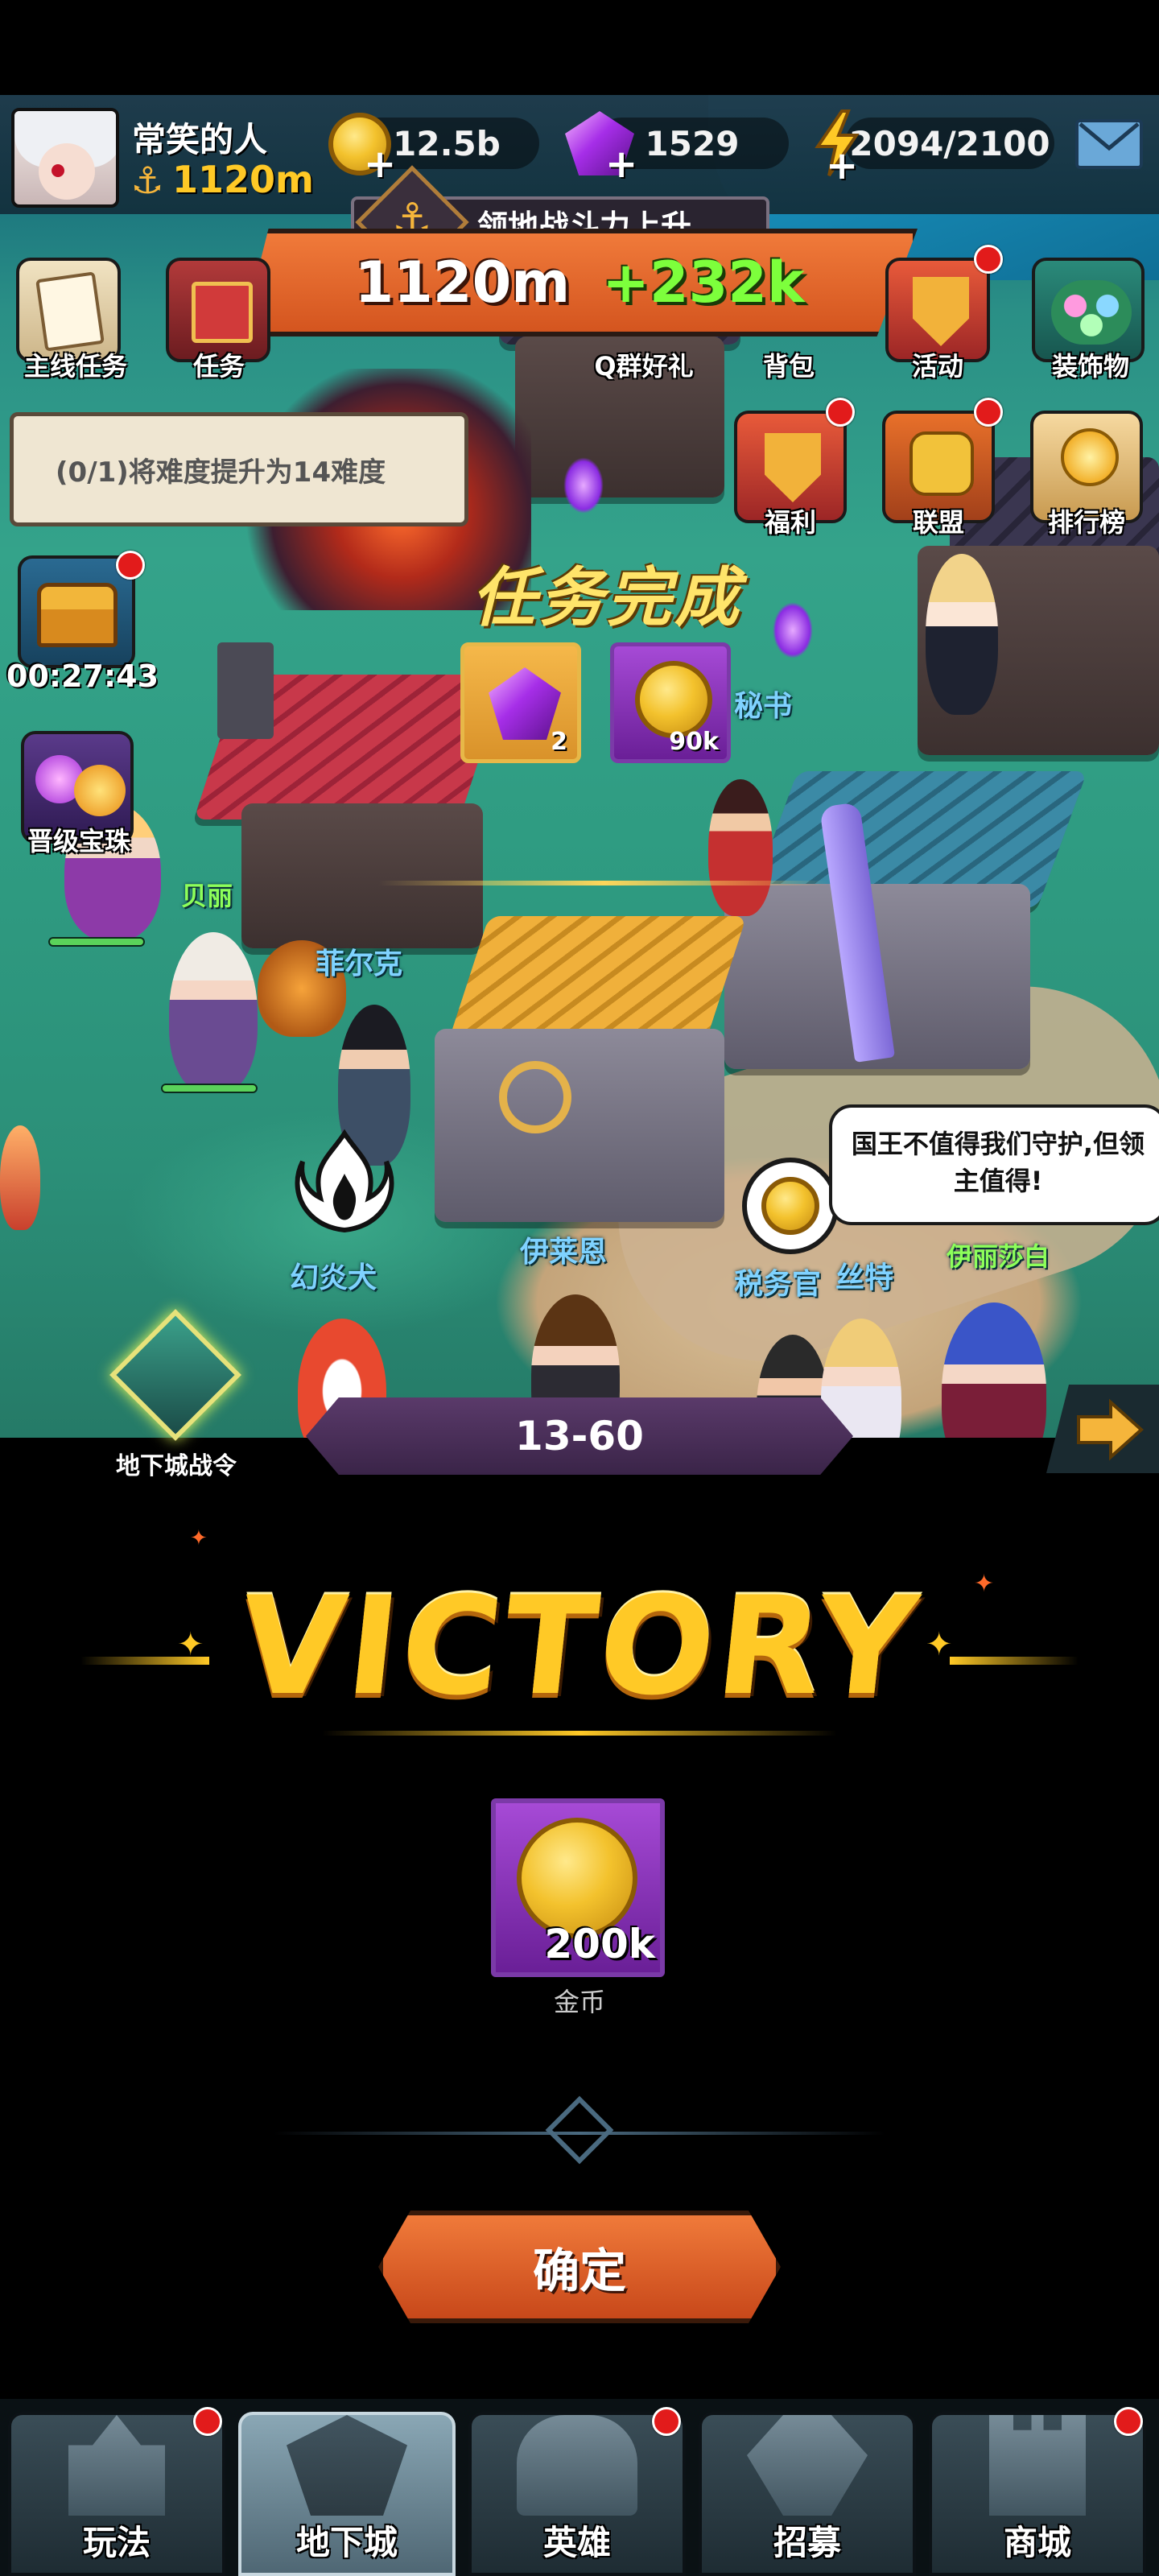 The width and height of the screenshot is (1159, 2576). Describe the element at coordinates (82, 676) in the screenshot. I see `chest-timer: 00:27:43` at that location.